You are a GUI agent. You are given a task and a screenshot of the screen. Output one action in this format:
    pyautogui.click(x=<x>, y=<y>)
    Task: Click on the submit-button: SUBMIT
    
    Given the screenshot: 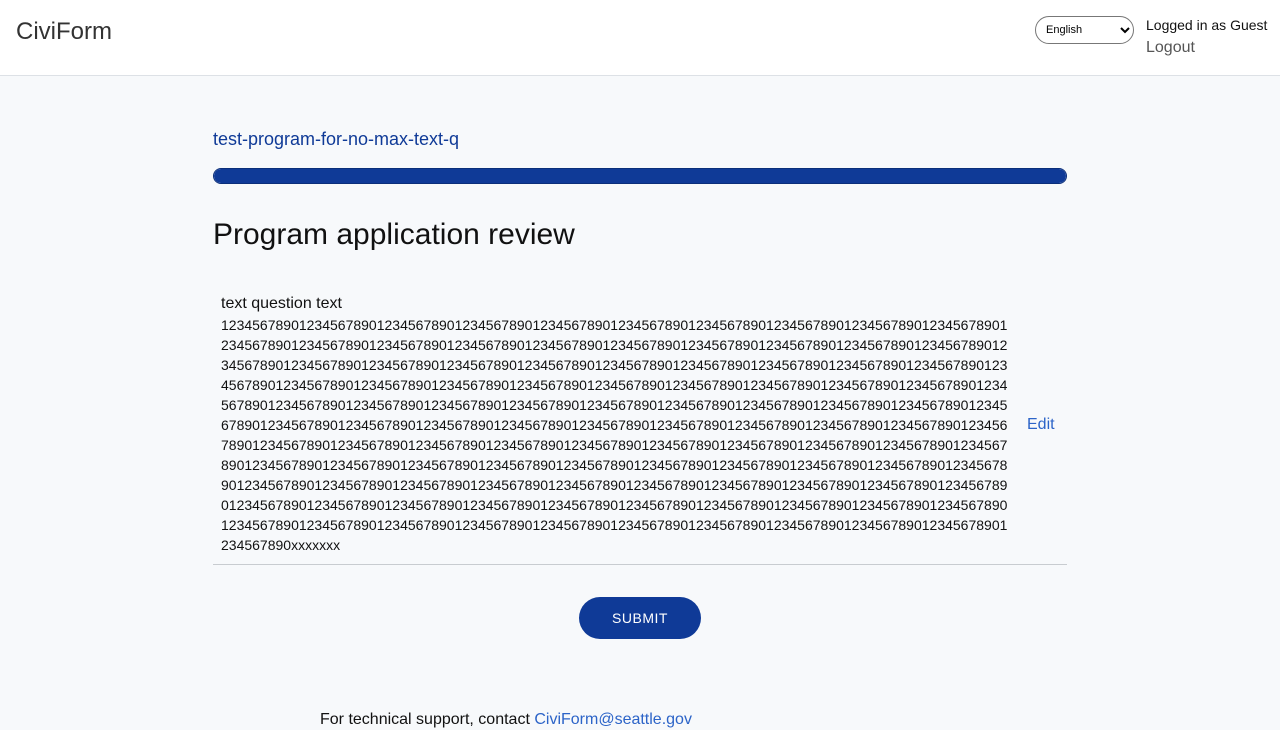 What is the action you would take?
    pyautogui.click(x=640, y=618)
    